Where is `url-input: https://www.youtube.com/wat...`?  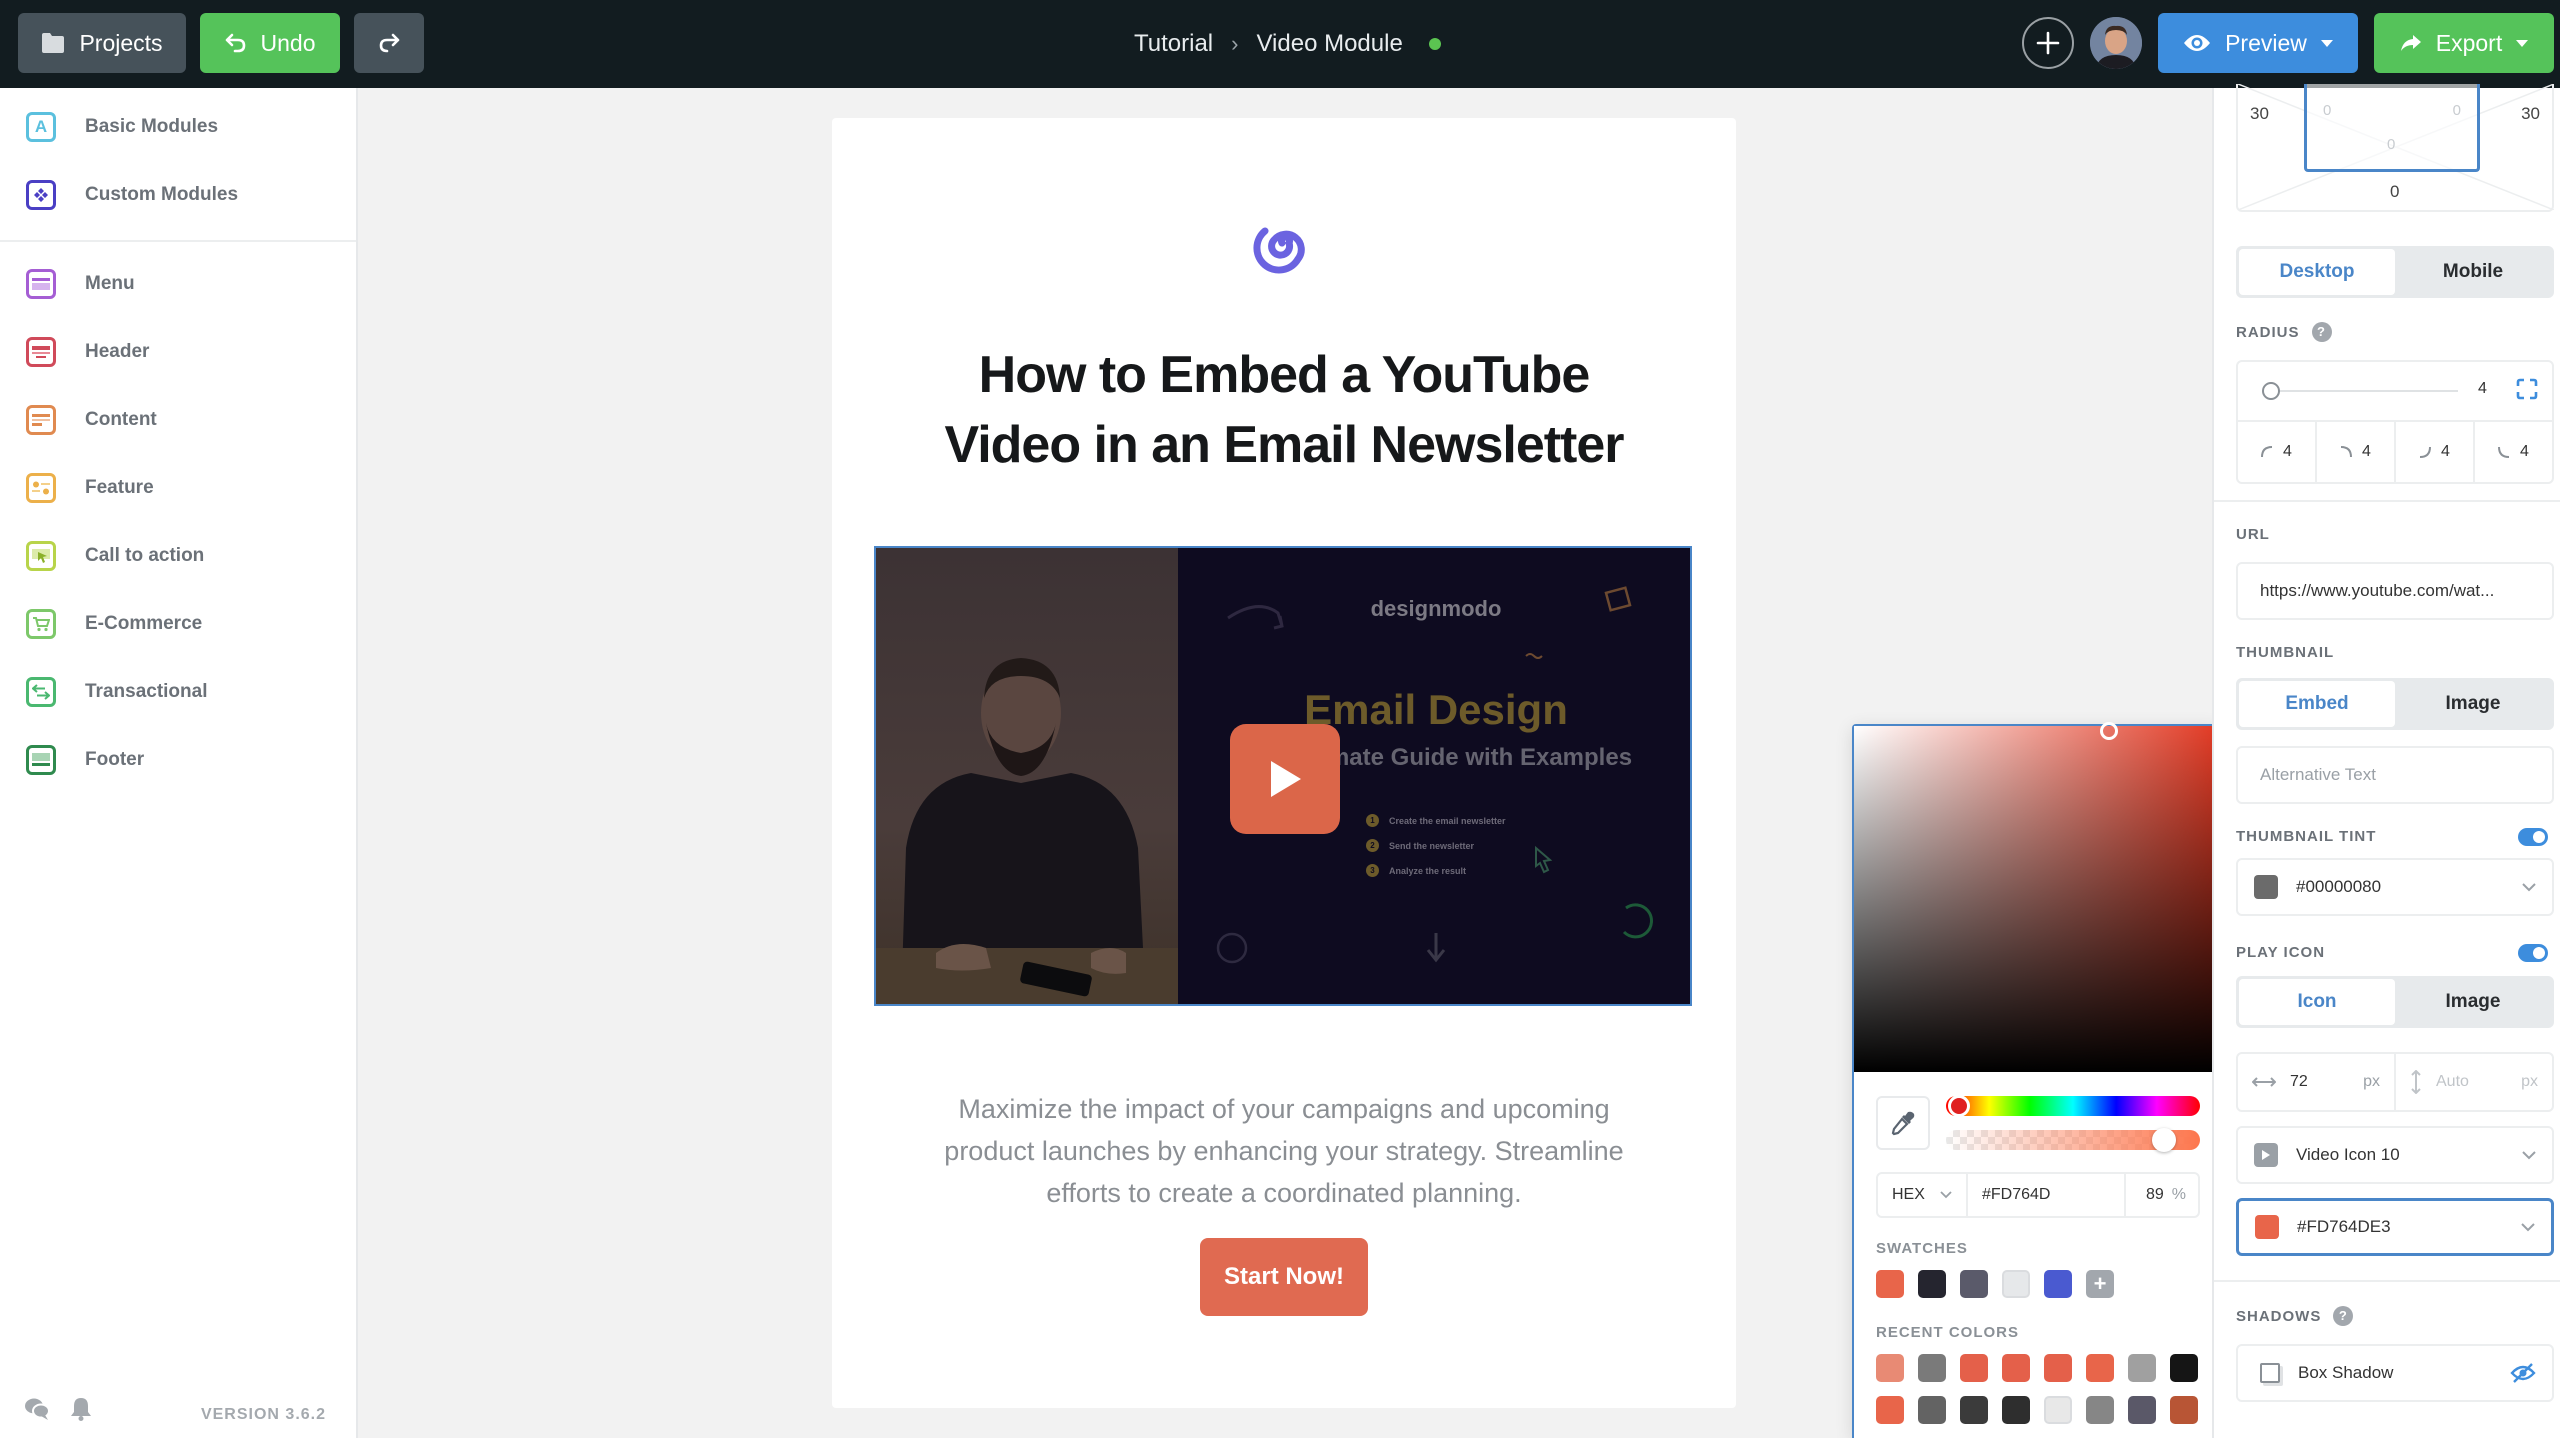 url-input: https://www.youtube.com/wat... is located at coordinates (2395, 591).